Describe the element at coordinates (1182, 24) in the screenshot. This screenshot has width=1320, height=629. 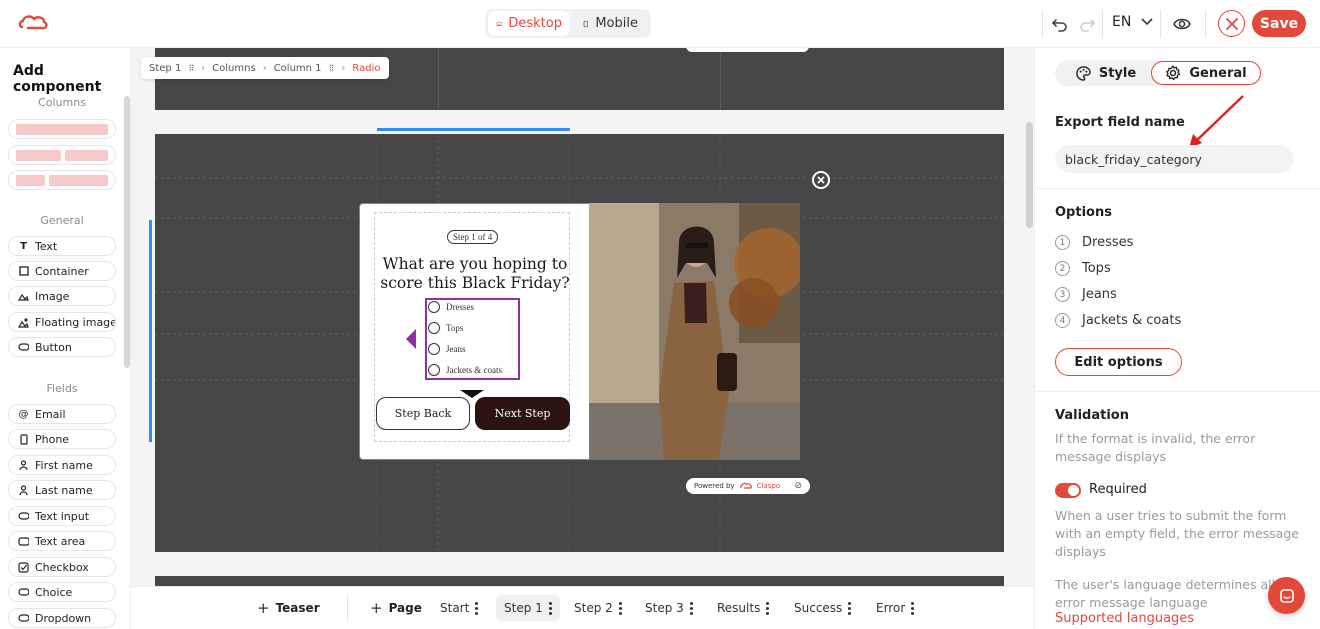
I see `preview-button` at that location.